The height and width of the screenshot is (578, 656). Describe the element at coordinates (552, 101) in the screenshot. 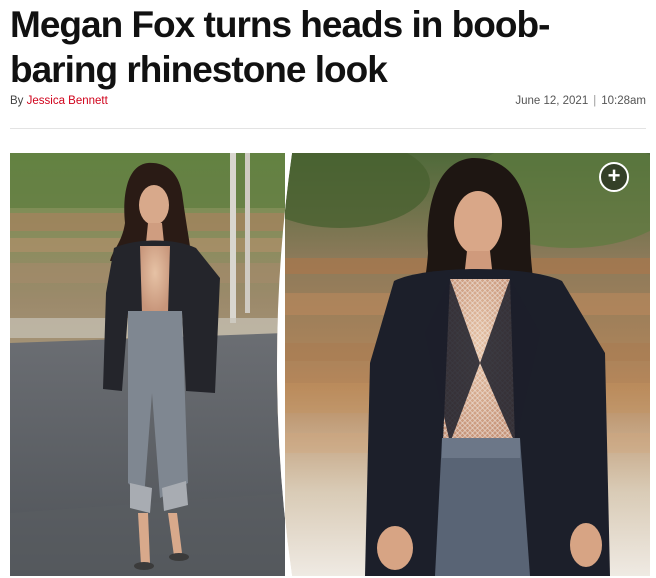

I see `publish-date: June 12, 2021` at that location.